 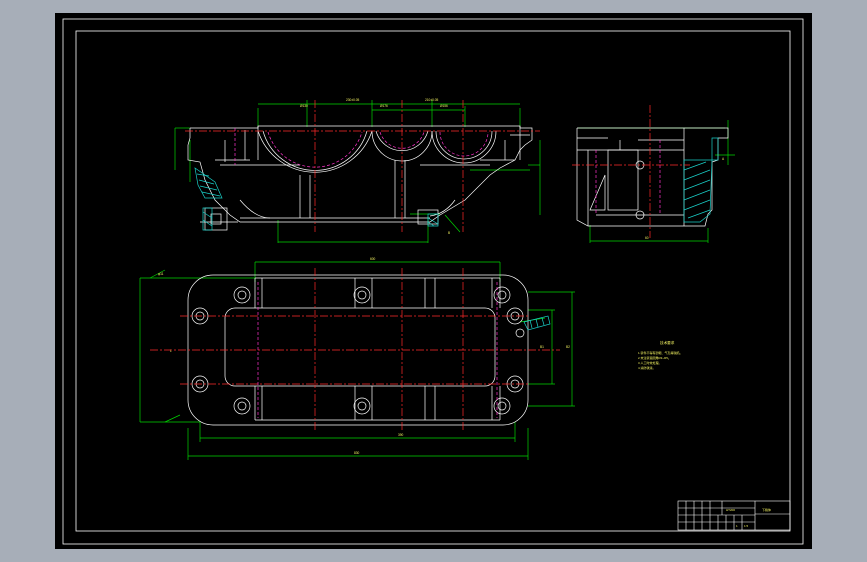 What do you see at coordinates (766, 509) in the screenshot?
I see `title-block-name: 下箱体` at bounding box center [766, 509].